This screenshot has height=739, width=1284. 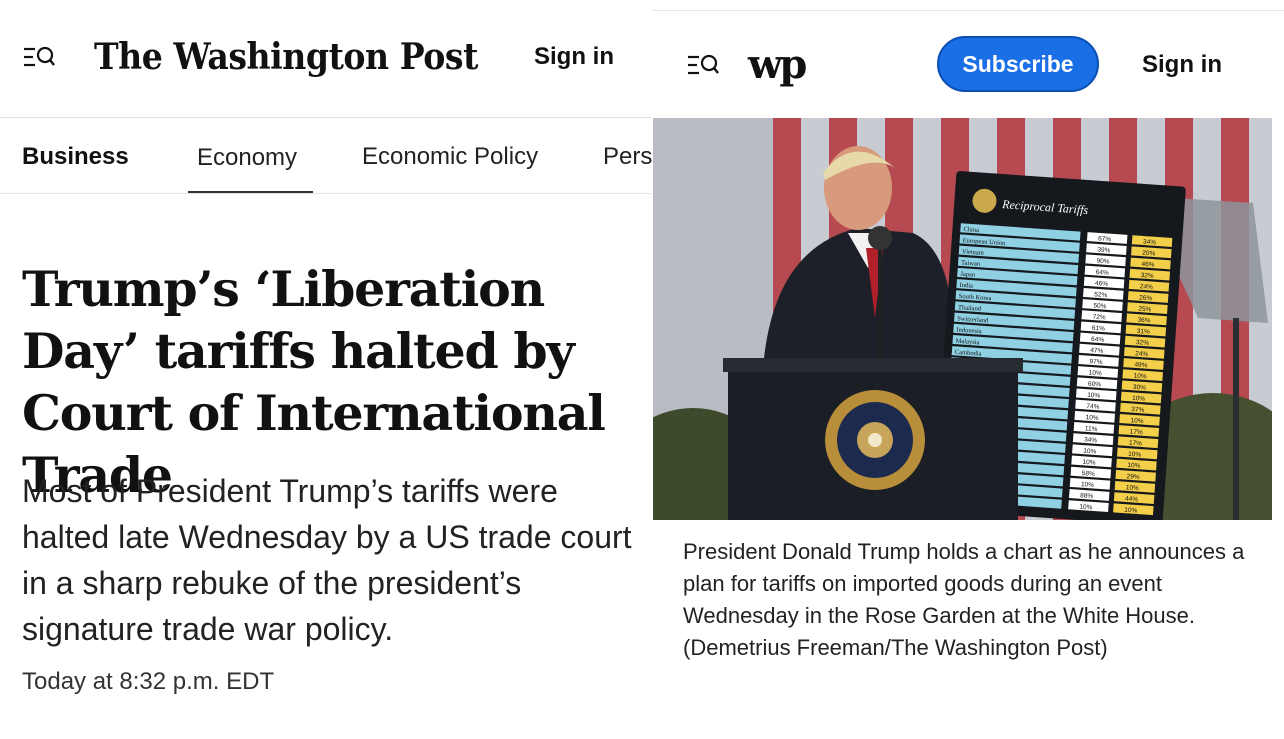 What do you see at coordinates (1104, 251) in the screenshot?
I see `chart-row-changed-value: 39%` at bounding box center [1104, 251].